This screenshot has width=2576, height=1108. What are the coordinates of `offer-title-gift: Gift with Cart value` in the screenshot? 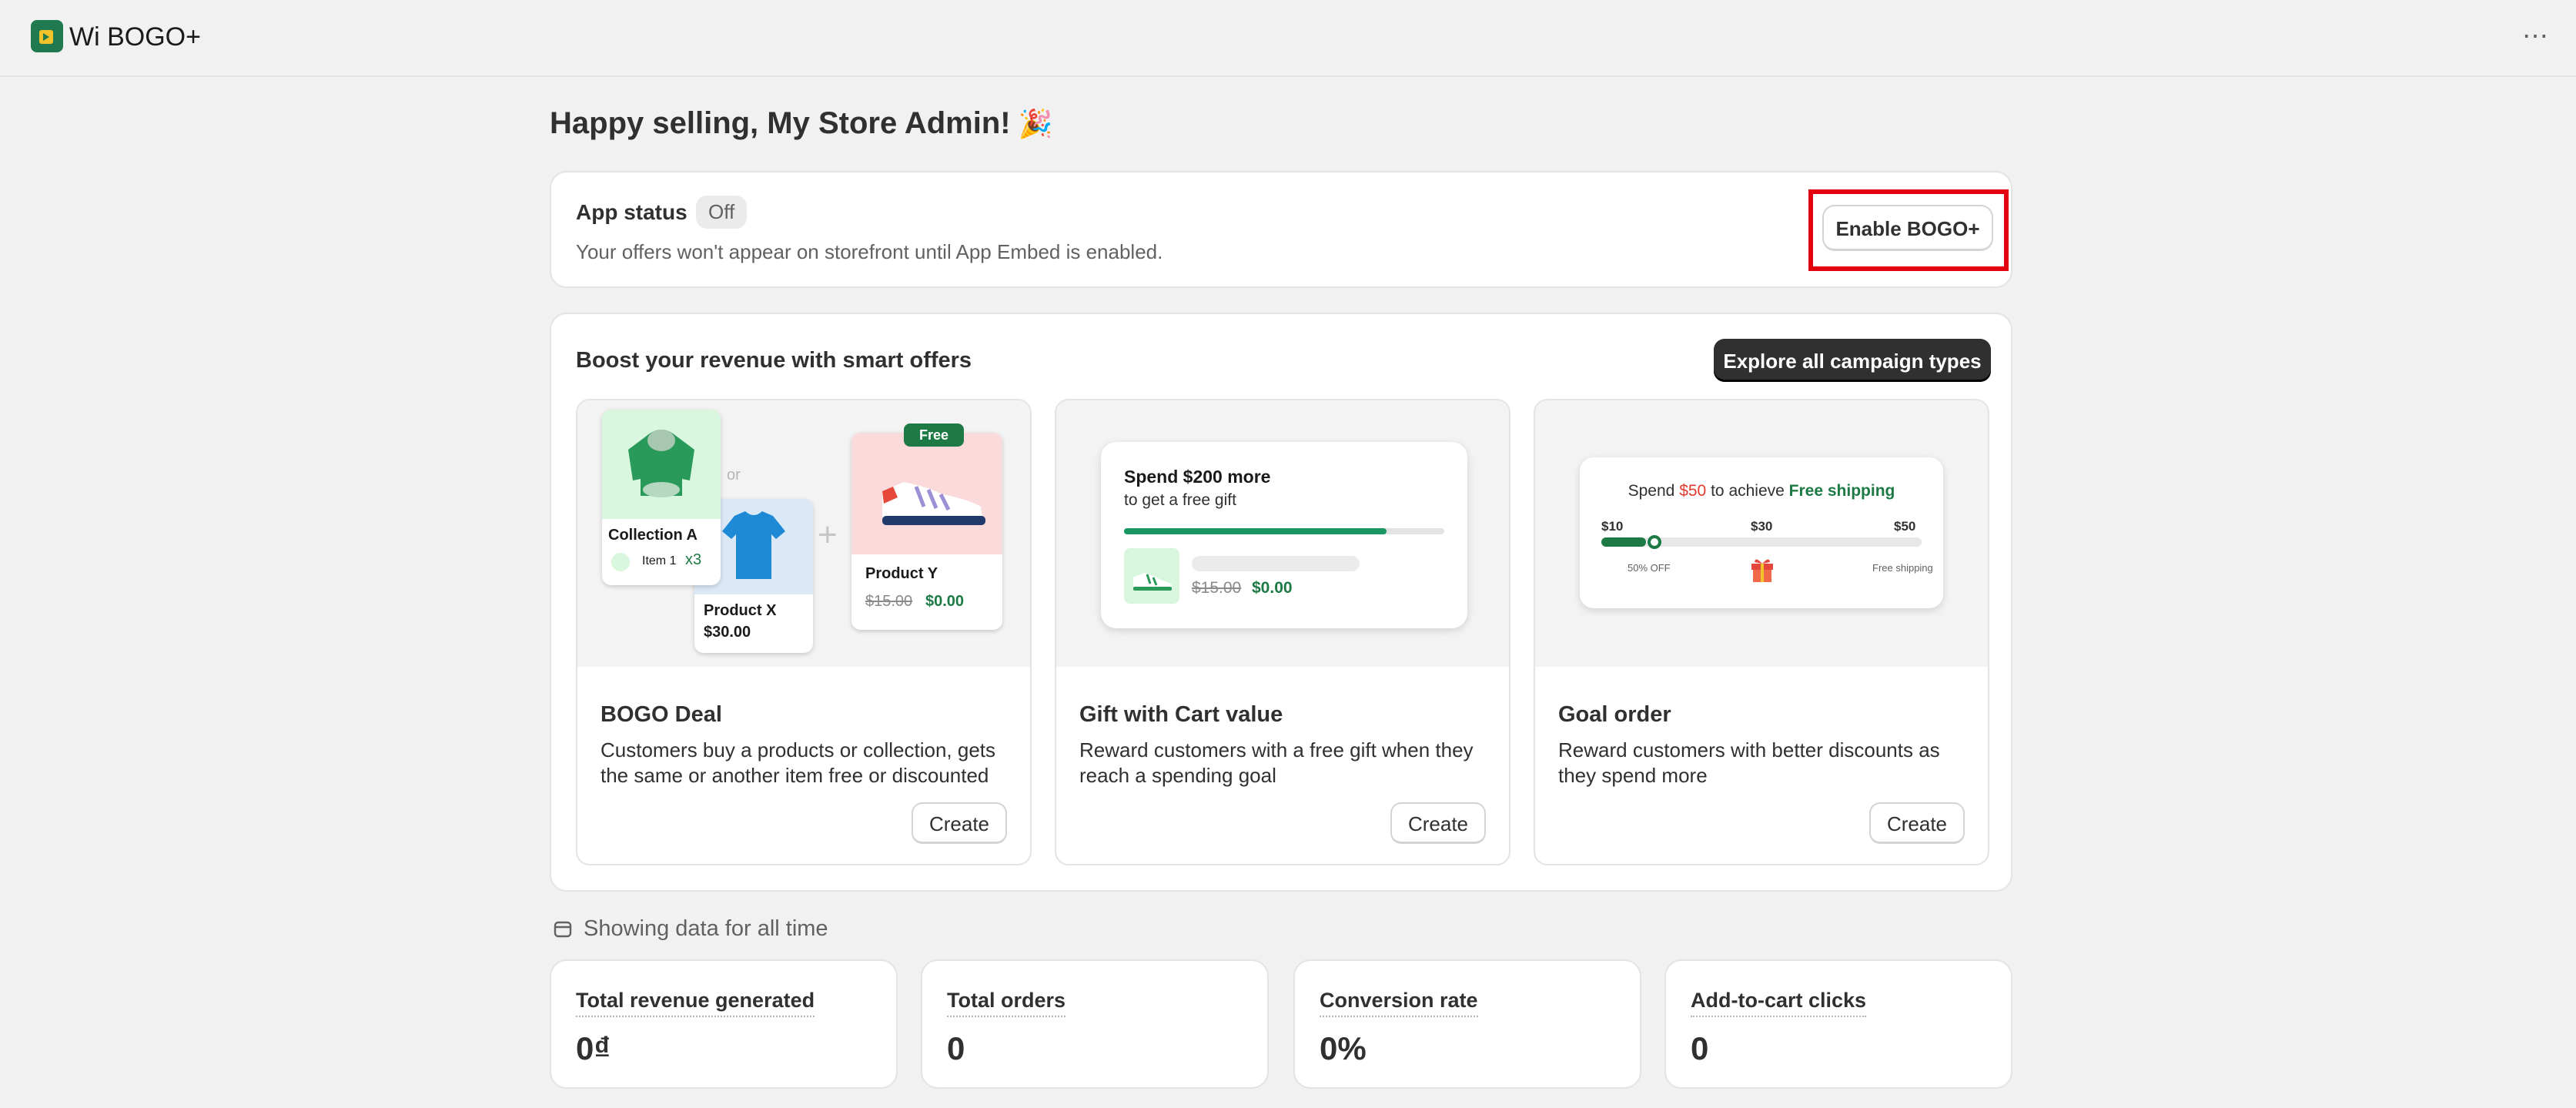 It's located at (1181, 714).